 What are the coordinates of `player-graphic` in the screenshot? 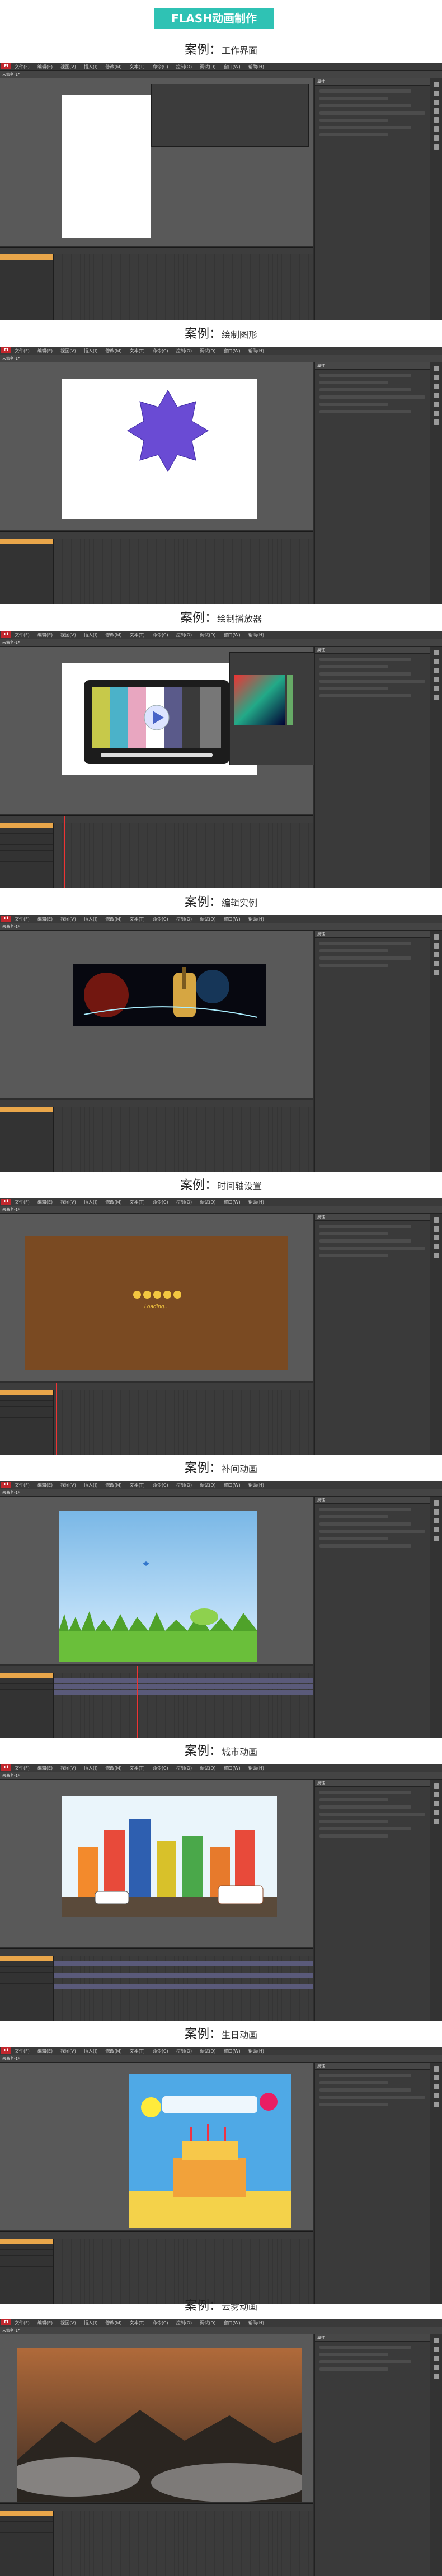 It's located at (159, 719).